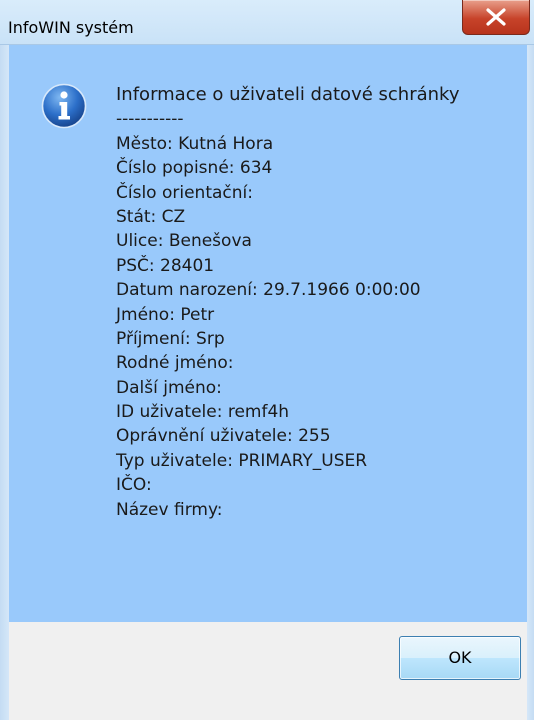 The width and height of the screenshot is (534, 720). What do you see at coordinates (175, 363) in the screenshot?
I see `message-line-birth-name: Rodné jméno:` at bounding box center [175, 363].